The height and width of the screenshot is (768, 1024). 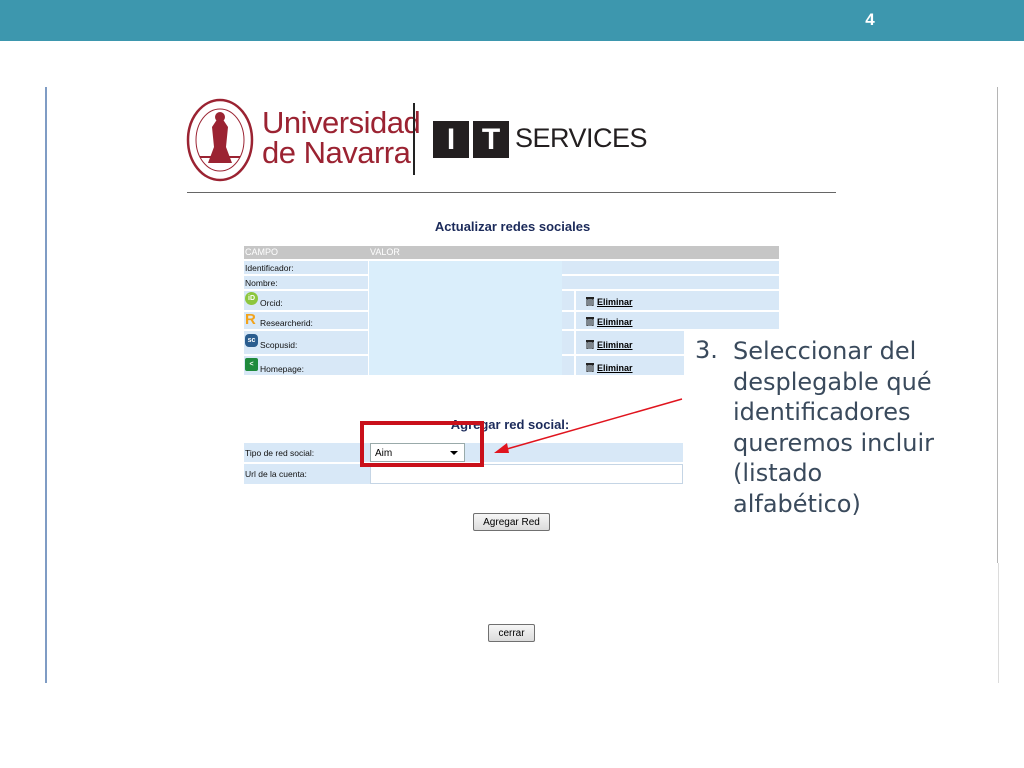 I want to click on eliminar-orcid-link: Eliminar, so click(x=615, y=302).